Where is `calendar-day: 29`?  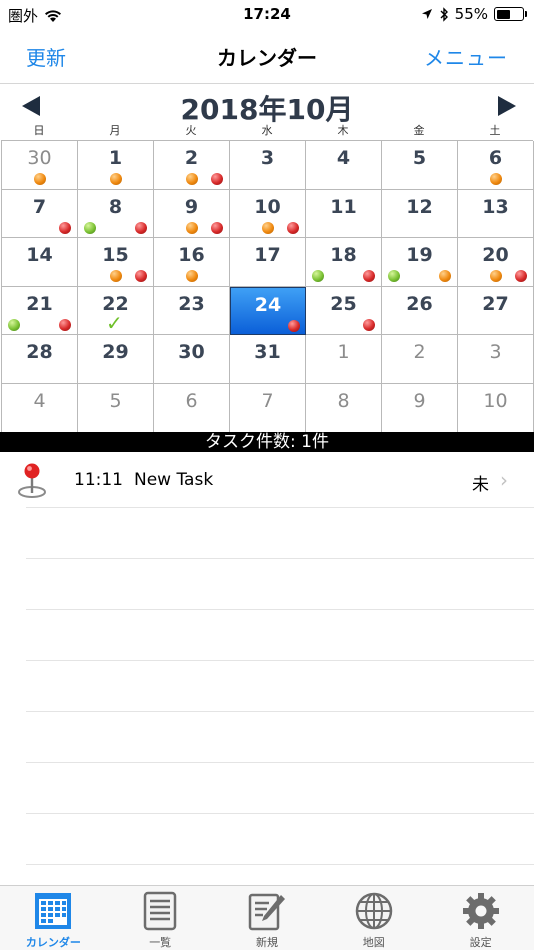
calendar-day: 29 is located at coordinates (116, 359).